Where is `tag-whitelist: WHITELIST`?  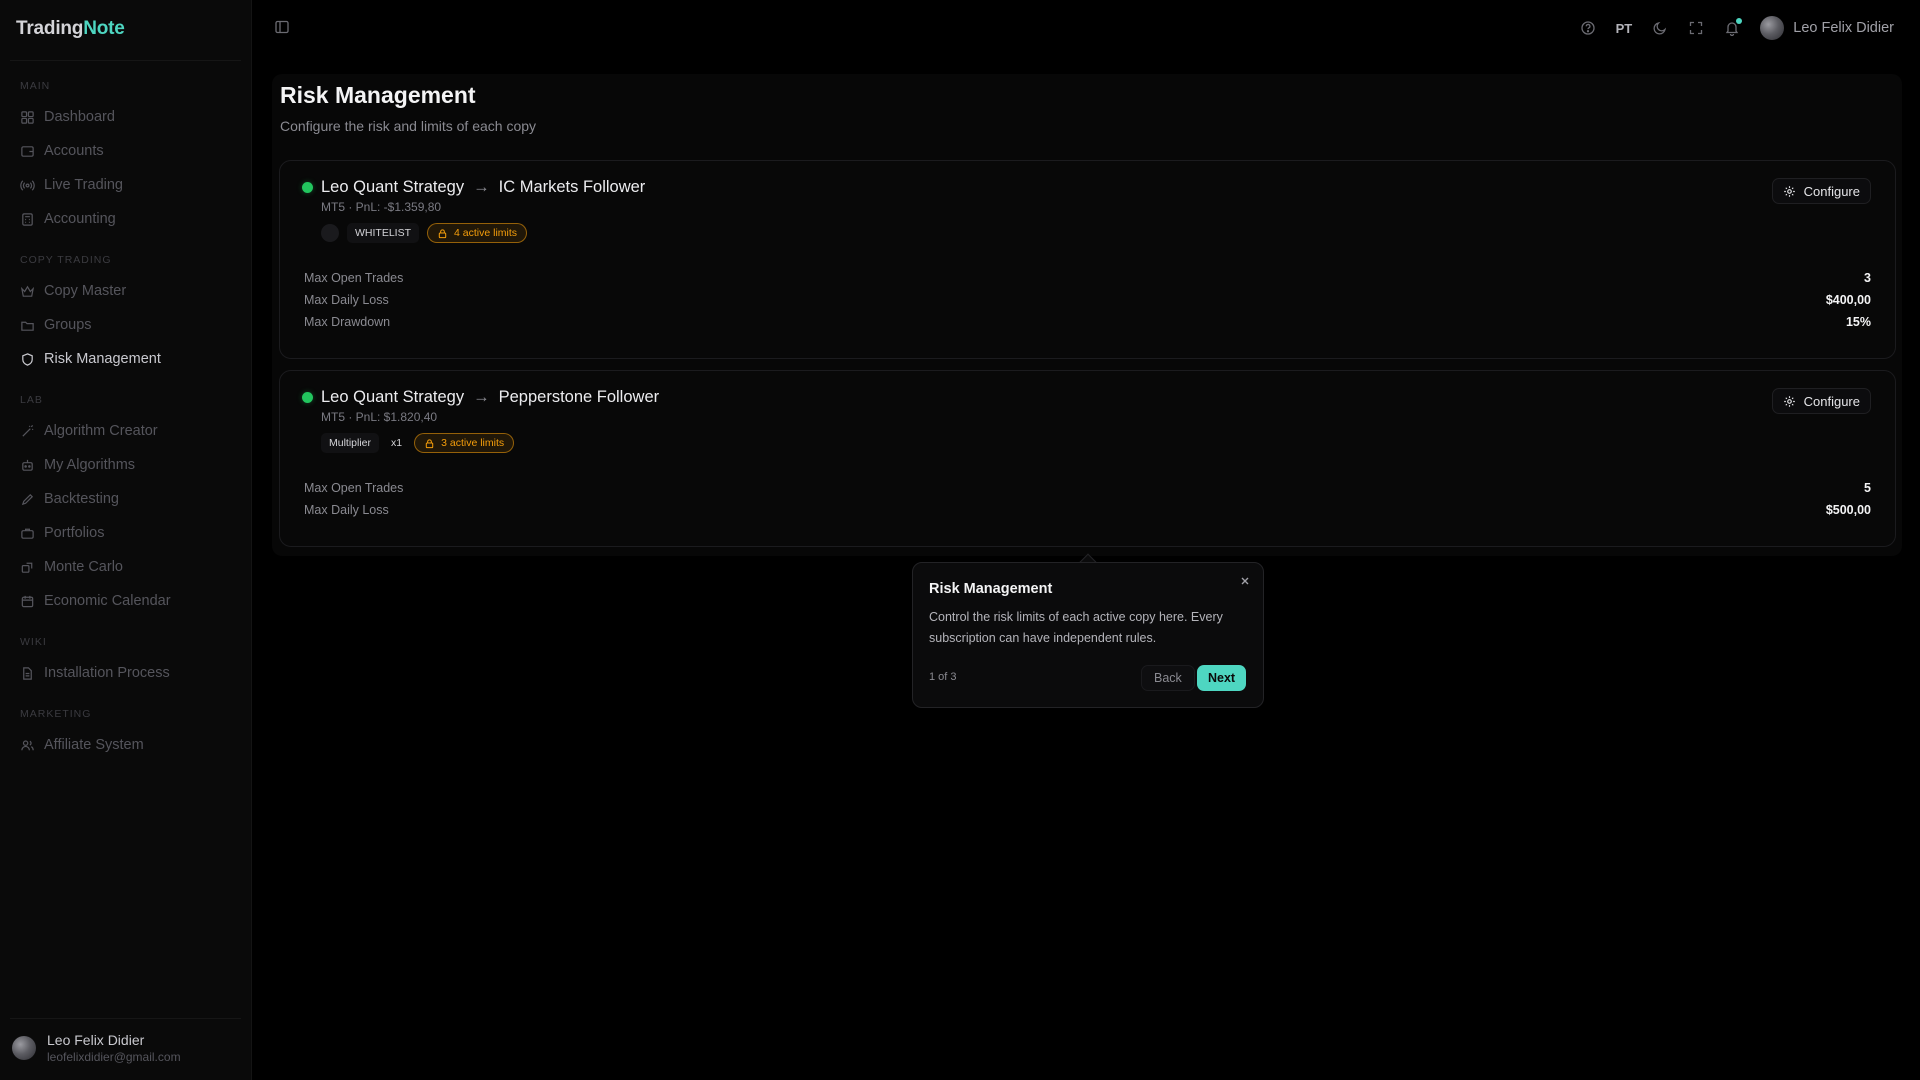 tag-whitelist: WHITELIST is located at coordinates (383, 233).